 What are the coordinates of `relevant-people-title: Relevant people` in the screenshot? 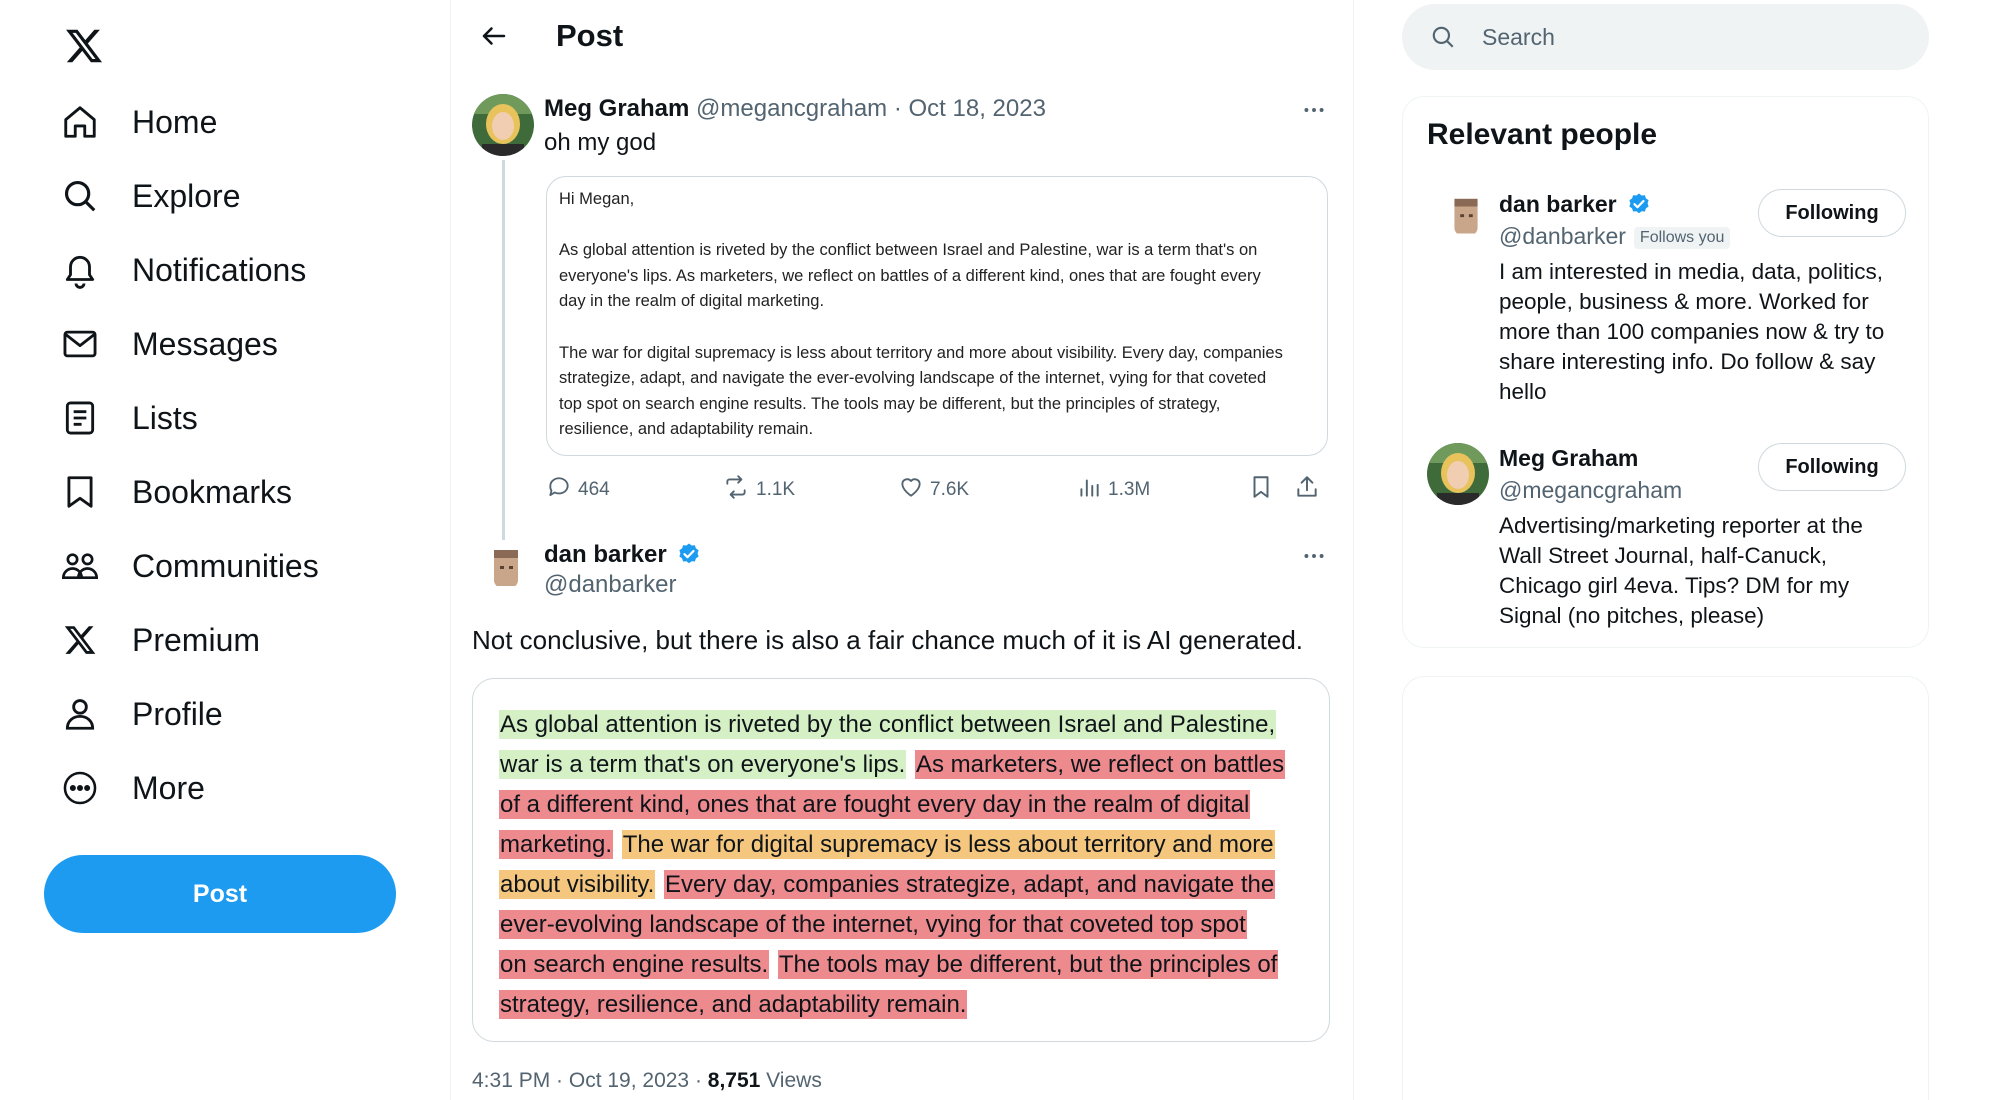 It's located at (1542, 134).